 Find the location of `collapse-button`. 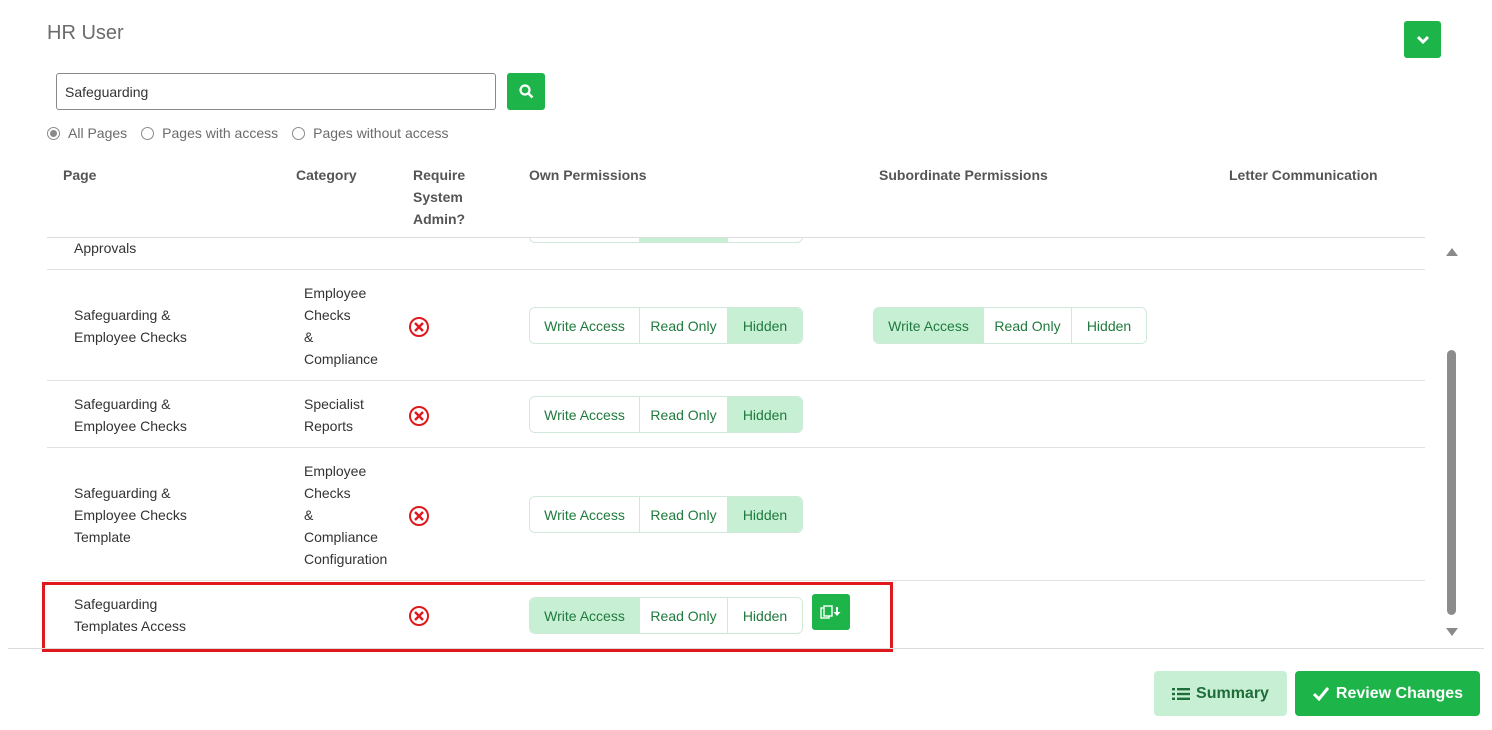

collapse-button is located at coordinates (1422, 39).